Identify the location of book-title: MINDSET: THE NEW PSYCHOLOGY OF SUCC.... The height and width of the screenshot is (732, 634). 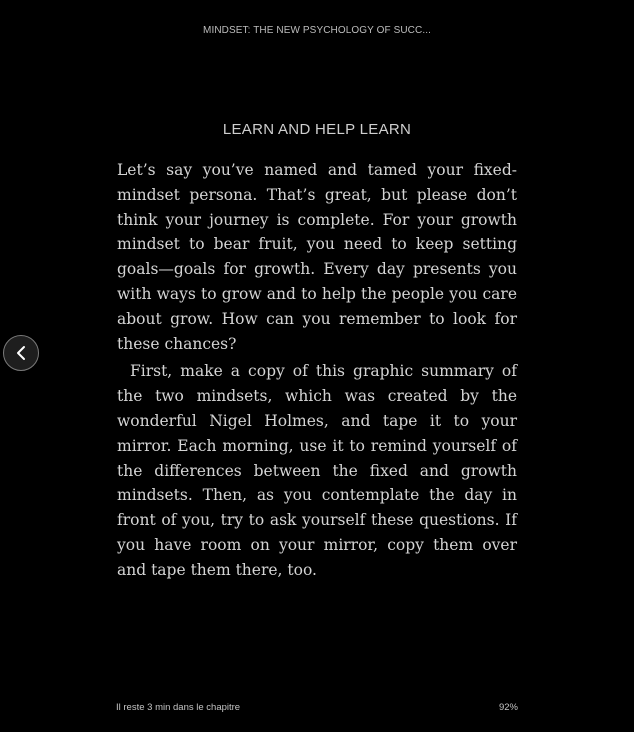
(317, 30).